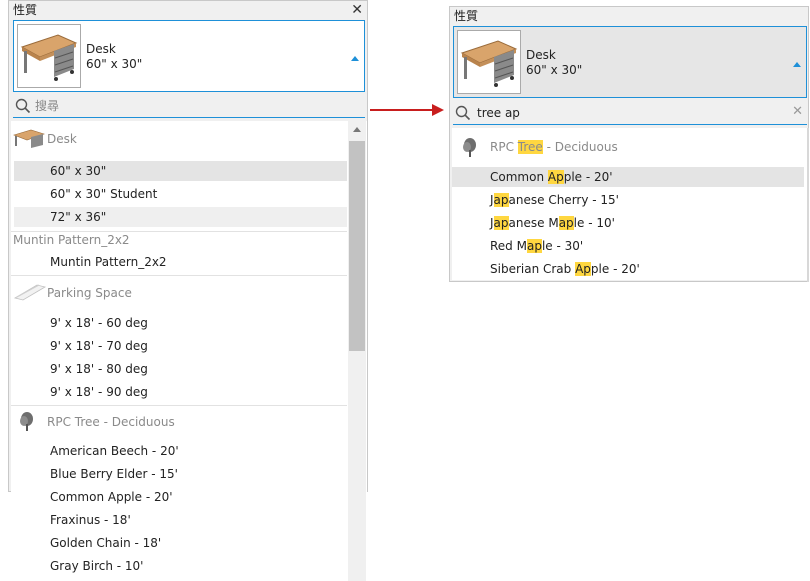 The width and height of the screenshot is (810, 581). Describe the element at coordinates (106, 543) in the screenshot. I see `item-label: Golden Chain - 18'` at that location.